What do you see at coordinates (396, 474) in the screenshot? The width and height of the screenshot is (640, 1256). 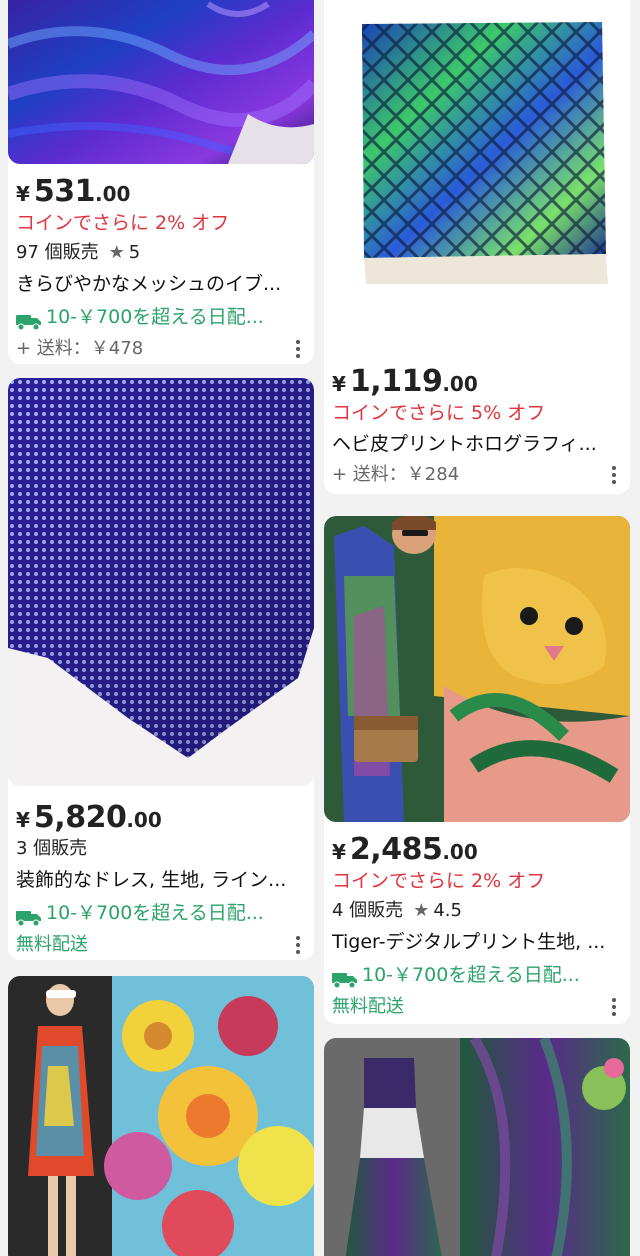 I see `shipping-fee: + 送料：￥284` at bounding box center [396, 474].